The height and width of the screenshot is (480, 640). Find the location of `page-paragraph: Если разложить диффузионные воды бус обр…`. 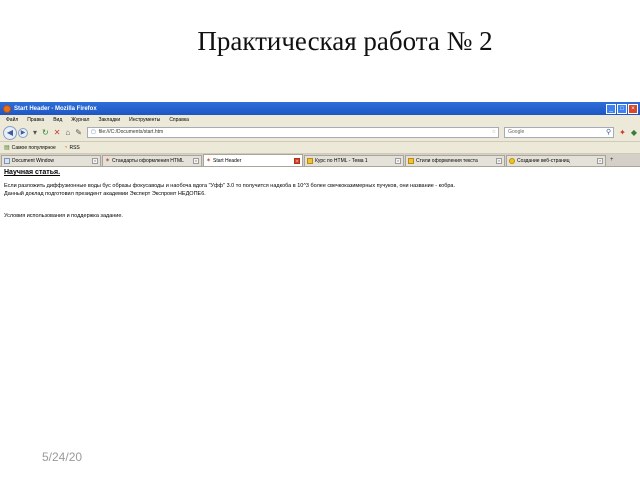

page-paragraph: Если разложить диффузионные воды бус обр… is located at coordinates (229, 186).